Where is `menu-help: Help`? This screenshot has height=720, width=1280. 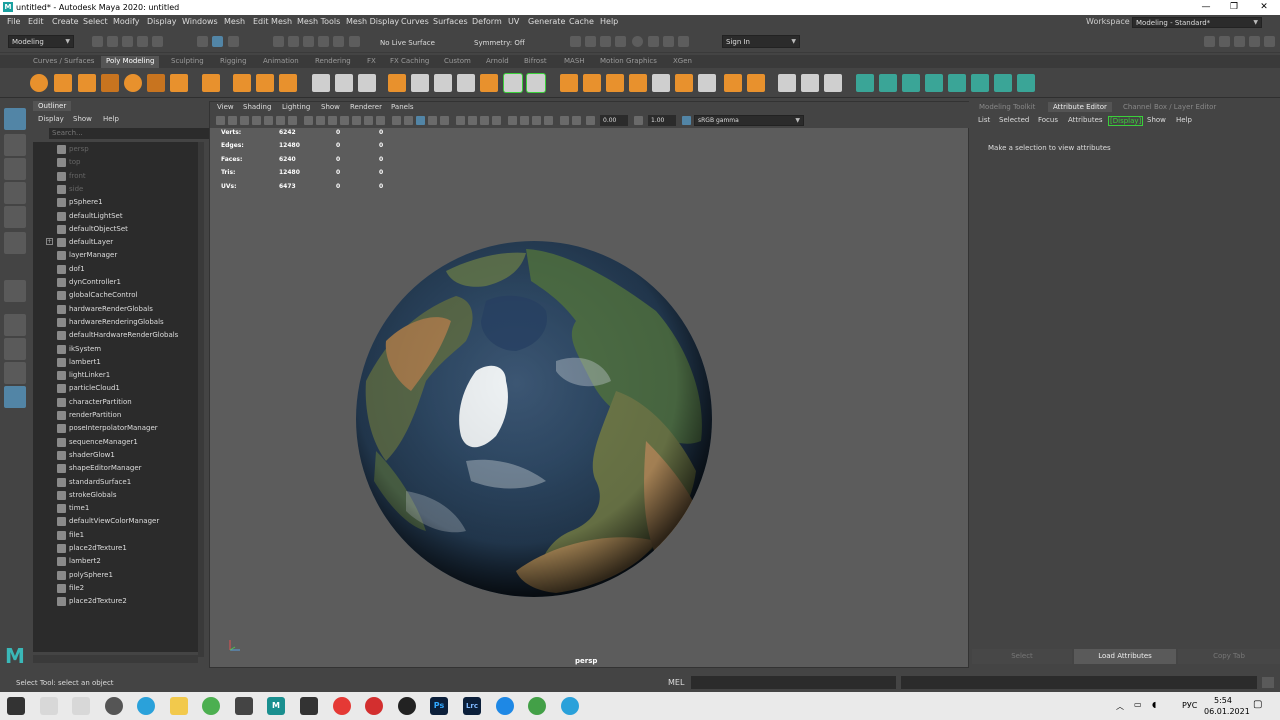
menu-help: Help is located at coordinates (609, 21).